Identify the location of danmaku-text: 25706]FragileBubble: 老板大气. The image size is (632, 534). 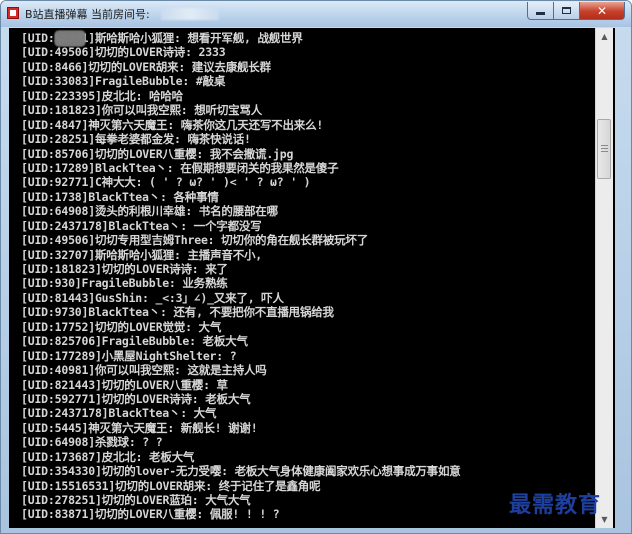
(154, 341).